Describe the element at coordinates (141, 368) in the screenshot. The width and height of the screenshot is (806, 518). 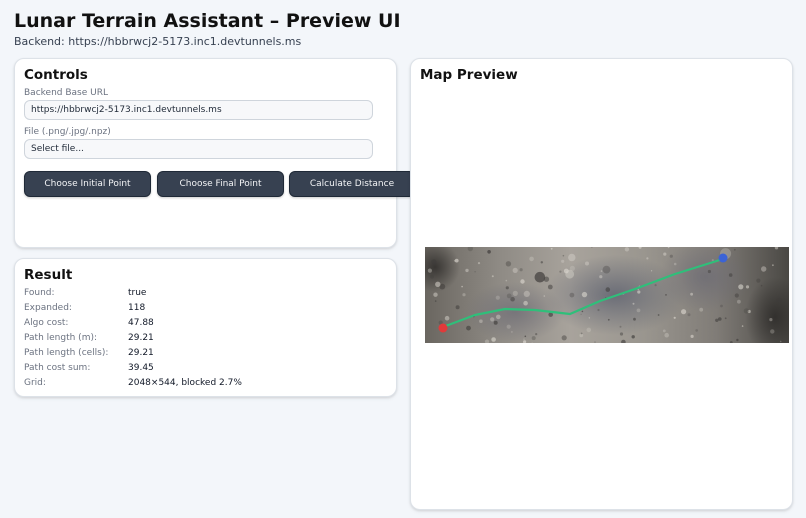
I see `result-value: 39.45` at that location.